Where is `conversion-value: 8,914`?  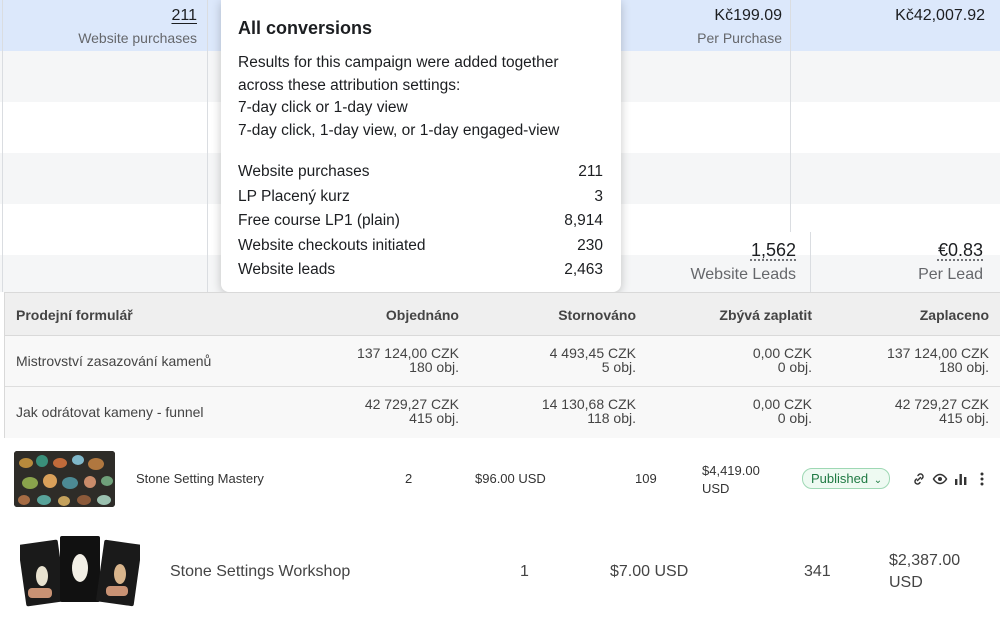 conversion-value: 8,914 is located at coordinates (583, 221).